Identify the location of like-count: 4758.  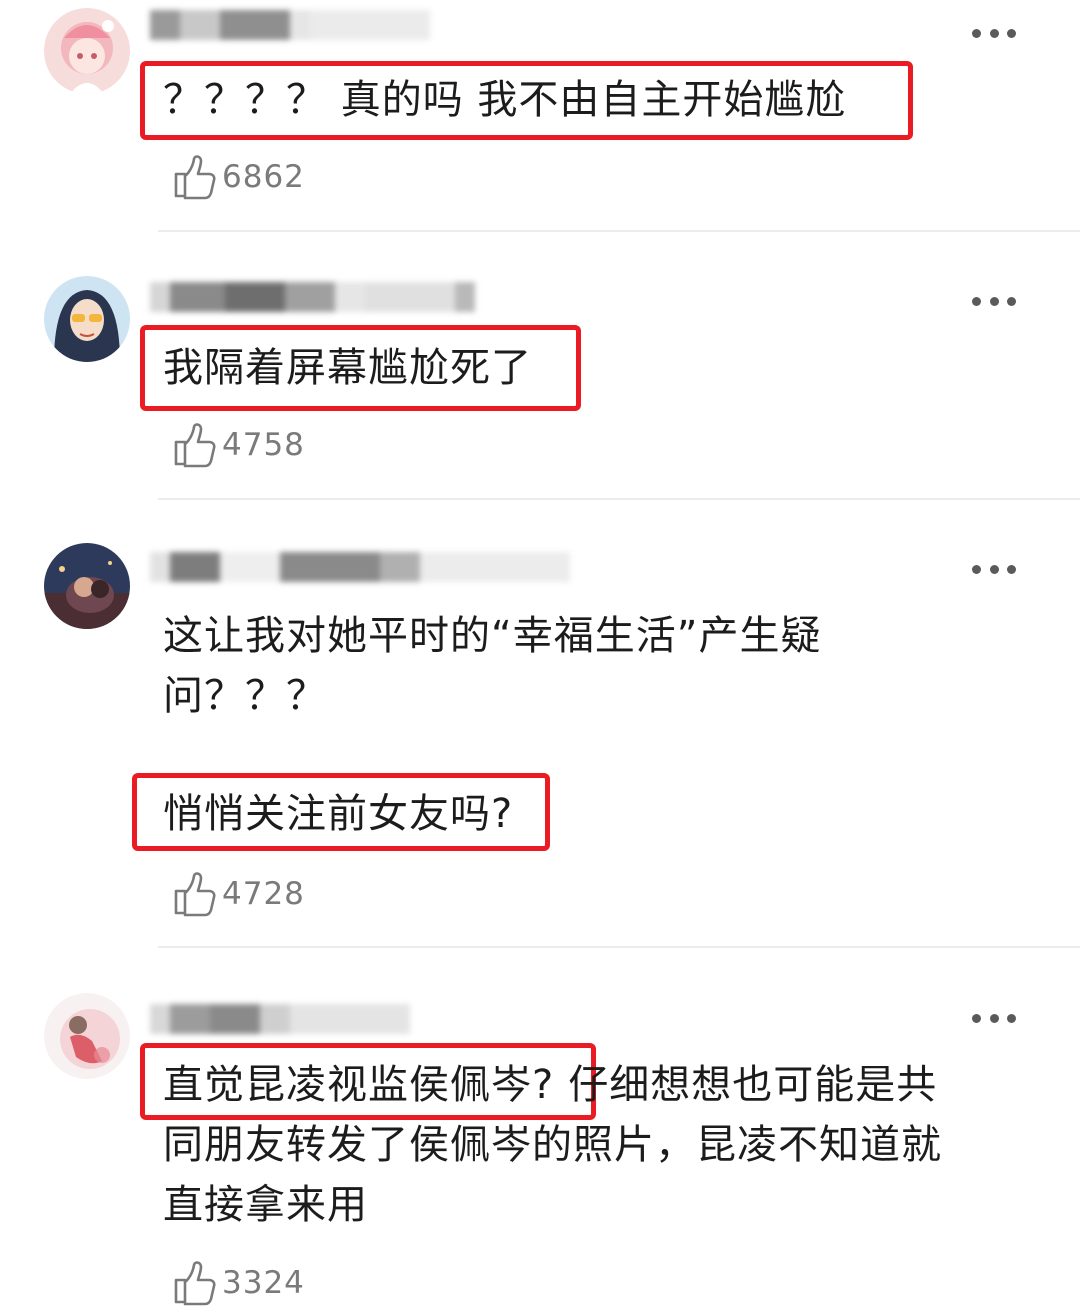
(263, 445).